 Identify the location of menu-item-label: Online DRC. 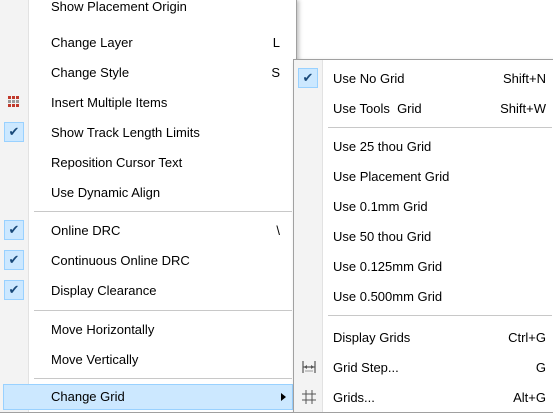
(86, 230).